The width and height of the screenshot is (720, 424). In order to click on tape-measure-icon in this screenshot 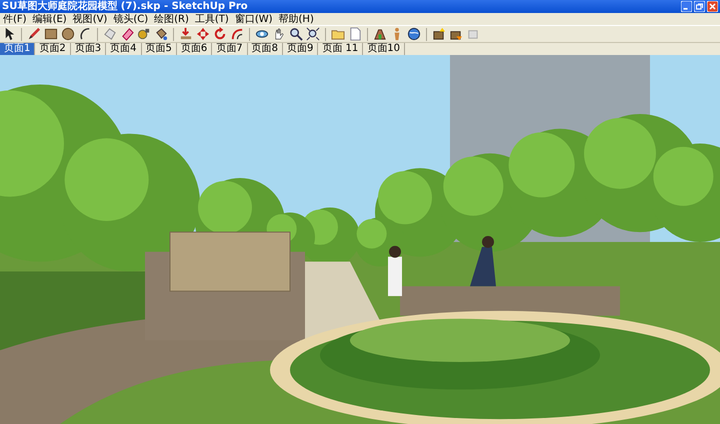, I will do `click(144, 34)`.